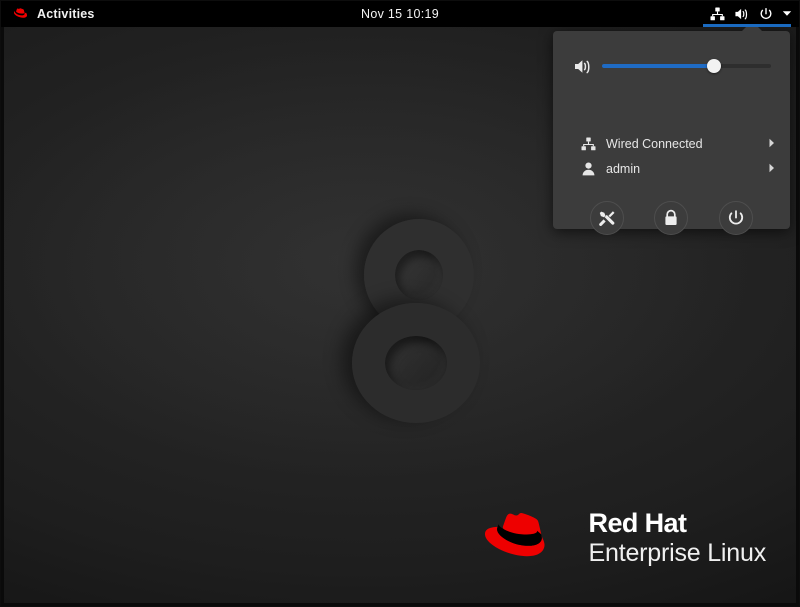 This screenshot has height=607, width=800. I want to click on clock-datetime: Nov 15 10:19, so click(400, 14).